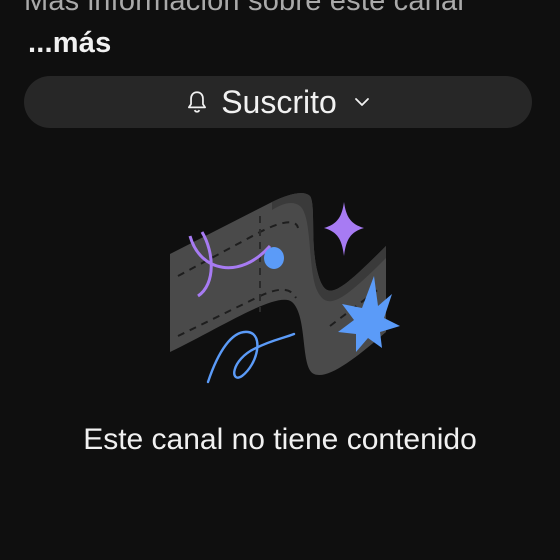  What do you see at coordinates (274, 32) in the screenshot?
I see `channel-about: Más información sobre este canal ...más` at bounding box center [274, 32].